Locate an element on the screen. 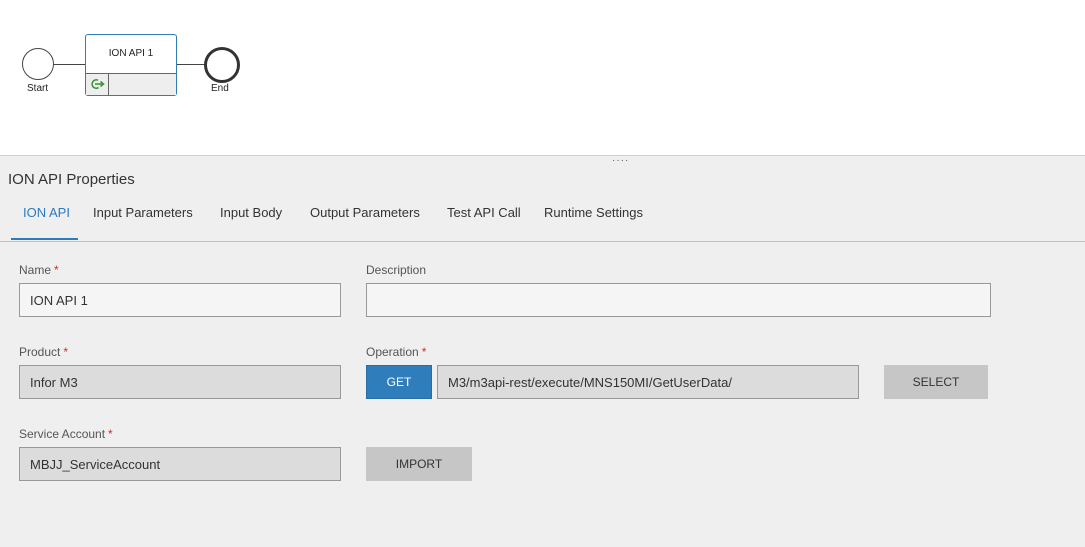  tab-runtime-settings: Runtime Settings is located at coordinates (593, 212).